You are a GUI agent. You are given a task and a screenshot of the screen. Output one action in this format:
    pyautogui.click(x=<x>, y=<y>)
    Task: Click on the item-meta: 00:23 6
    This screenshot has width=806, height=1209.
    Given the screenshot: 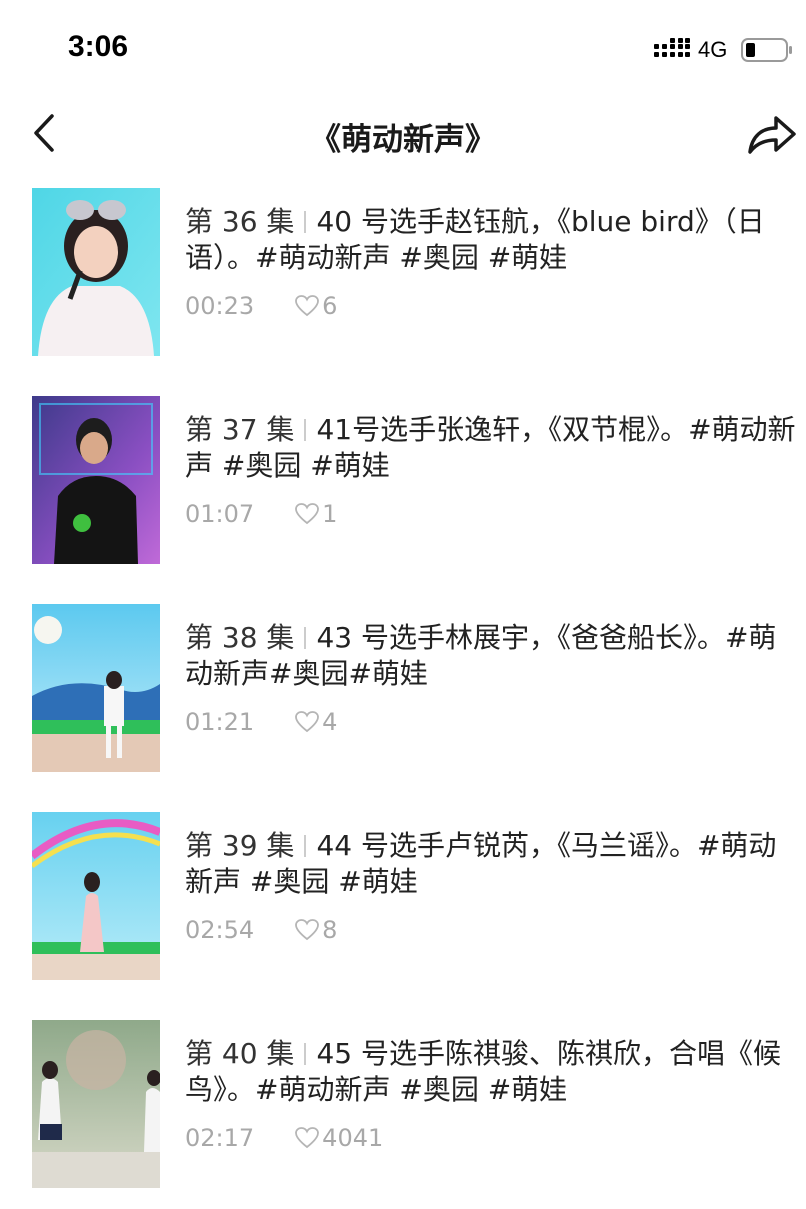 What is the action you would take?
    pyautogui.click(x=261, y=306)
    